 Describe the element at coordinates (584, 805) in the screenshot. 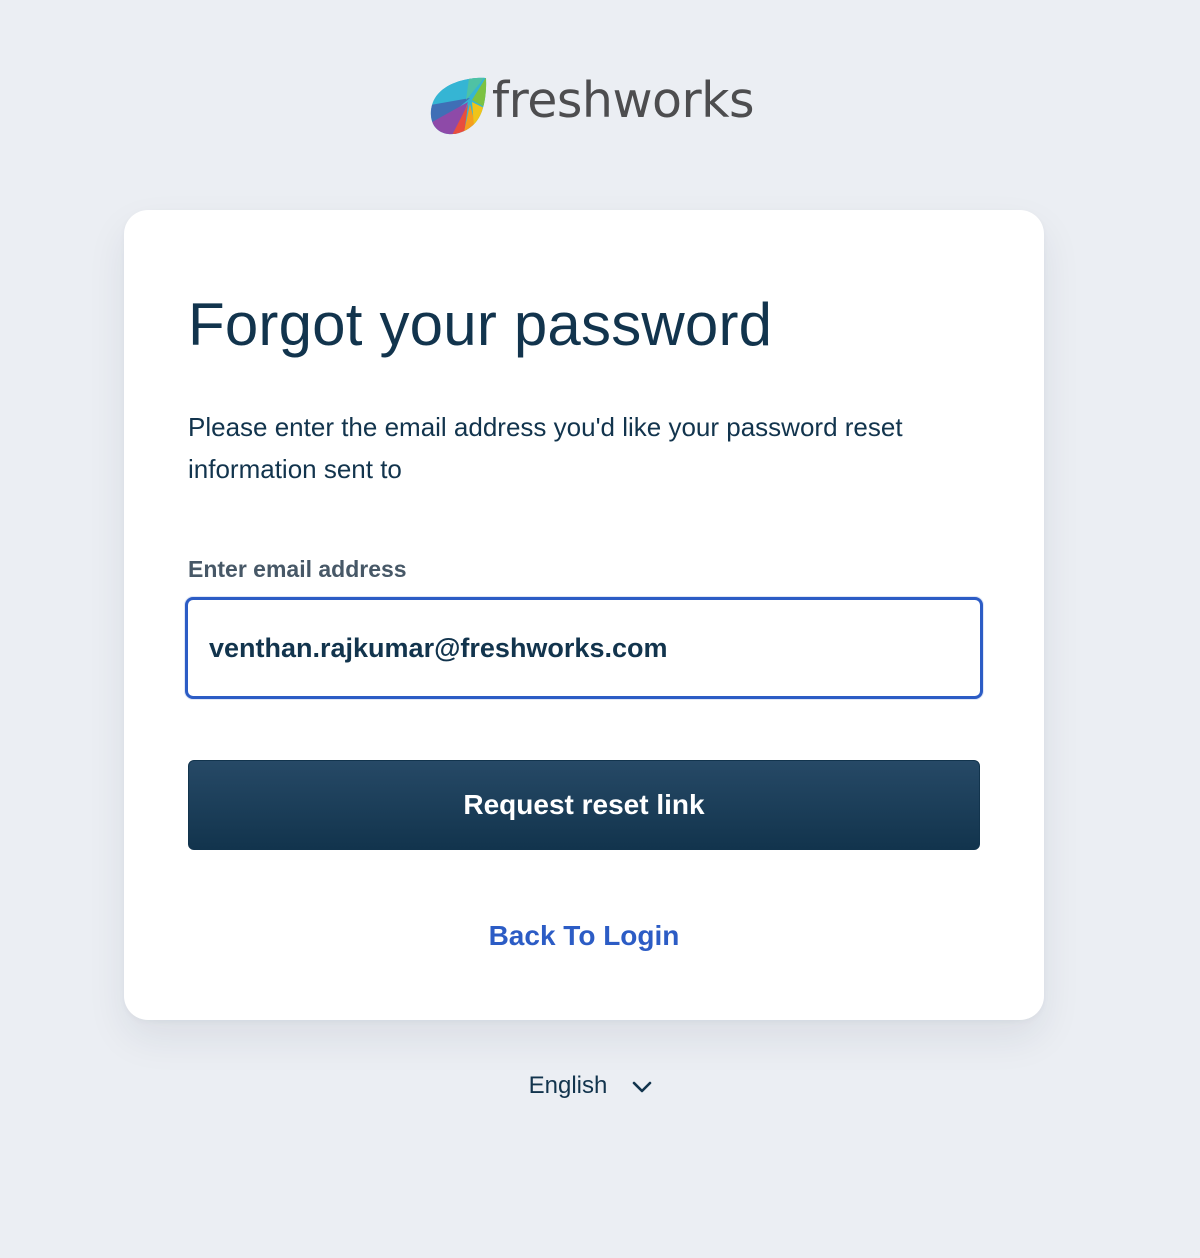

I see `request-reset-link-button: Request reset link` at that location.